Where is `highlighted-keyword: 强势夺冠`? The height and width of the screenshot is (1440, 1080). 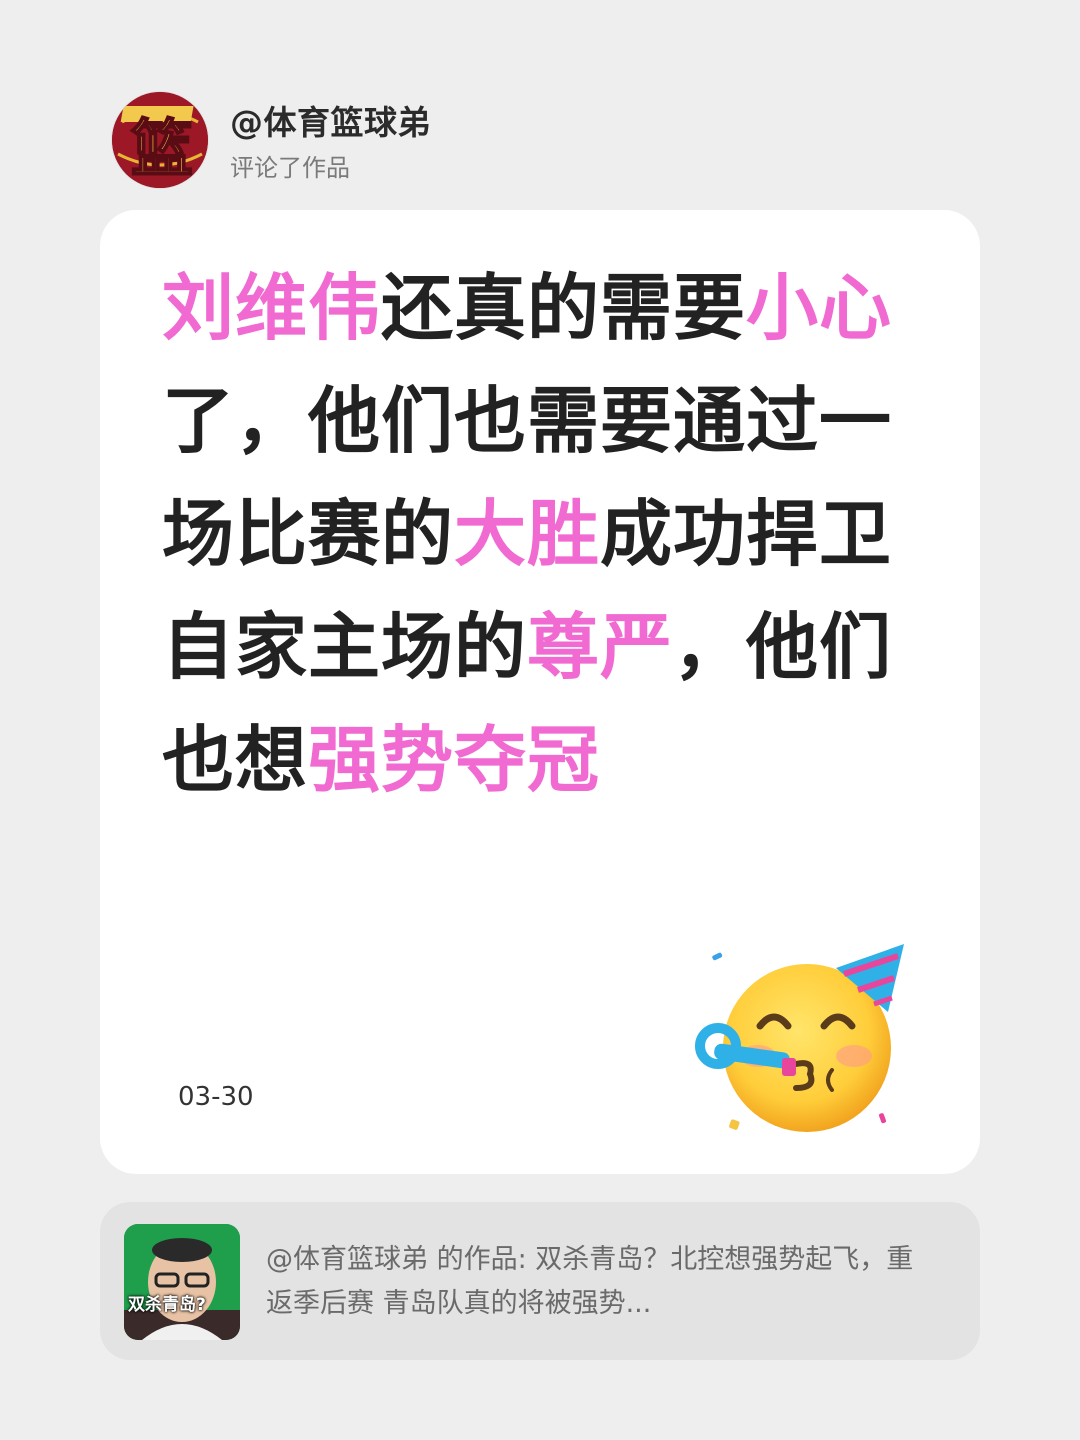 highlighted-keyword: 强势夺冠 is located at coordinates (454, 760).